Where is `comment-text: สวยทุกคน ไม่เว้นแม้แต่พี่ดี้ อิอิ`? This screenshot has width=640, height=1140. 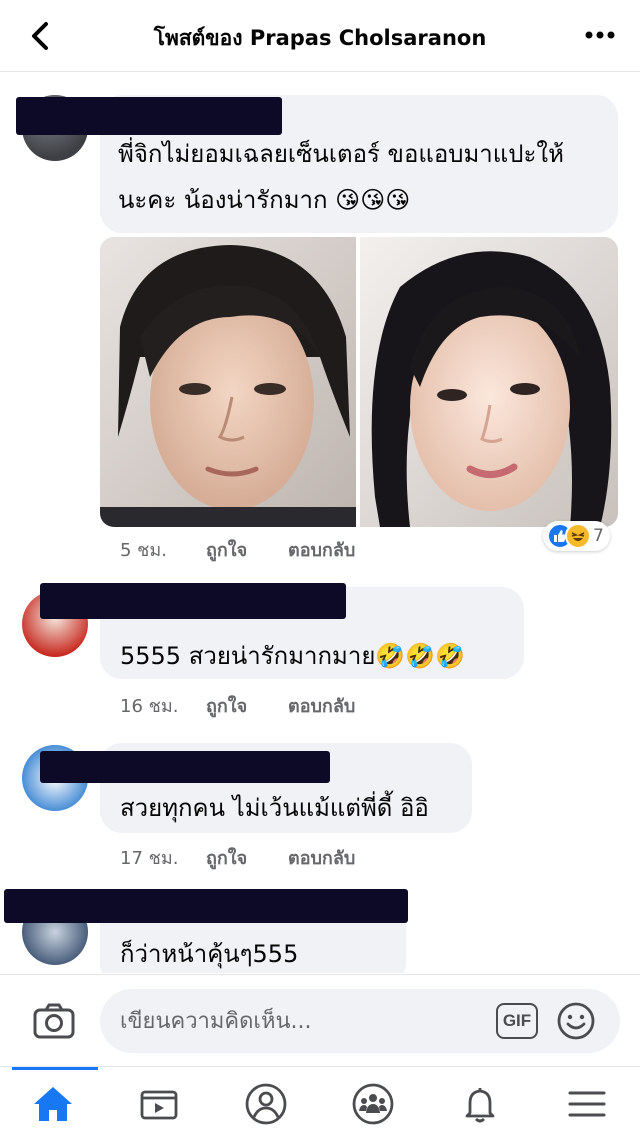 comment-text: สวยทุกคน ไม่เว้นแม้แต่พี่ดี้ อิอิ is located at coordinates (274, 808).